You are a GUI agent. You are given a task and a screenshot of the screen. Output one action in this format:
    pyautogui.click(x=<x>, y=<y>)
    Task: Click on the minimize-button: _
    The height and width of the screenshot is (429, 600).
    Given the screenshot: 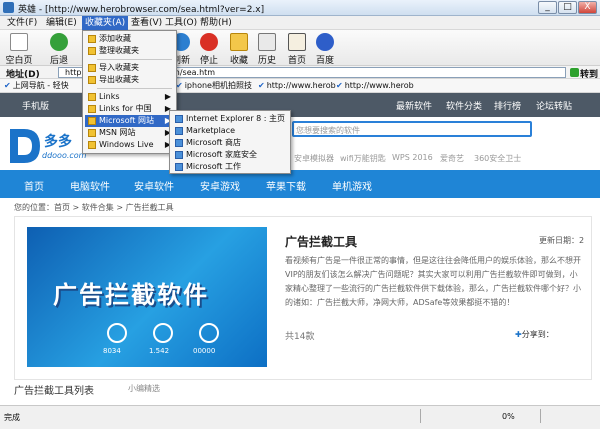 What is the action you would take?
    pyautogui.click(x=547, y=7)
    